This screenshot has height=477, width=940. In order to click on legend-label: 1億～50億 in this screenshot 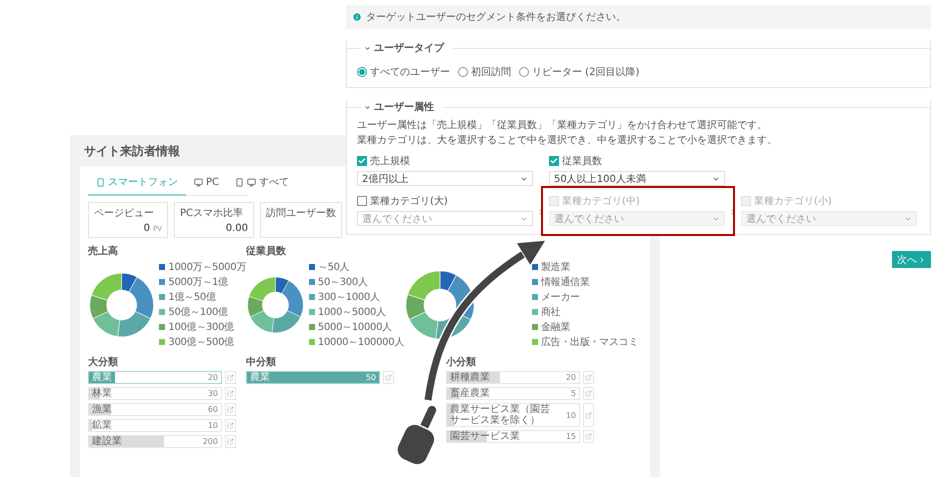, I will do `click(192, 297)`.